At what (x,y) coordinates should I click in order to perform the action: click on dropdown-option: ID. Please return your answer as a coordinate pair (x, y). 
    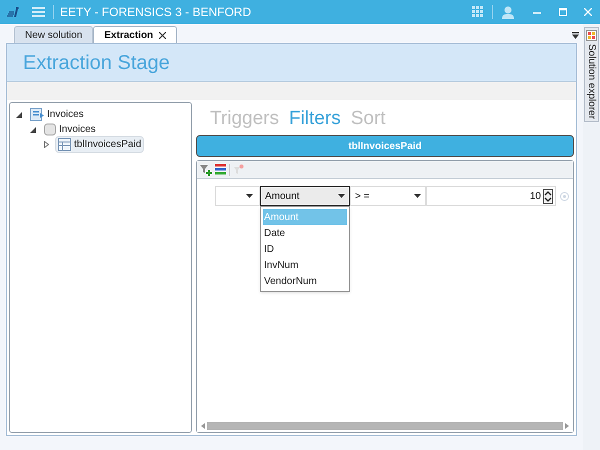
    Looking at the image, I should click on (305, 249).